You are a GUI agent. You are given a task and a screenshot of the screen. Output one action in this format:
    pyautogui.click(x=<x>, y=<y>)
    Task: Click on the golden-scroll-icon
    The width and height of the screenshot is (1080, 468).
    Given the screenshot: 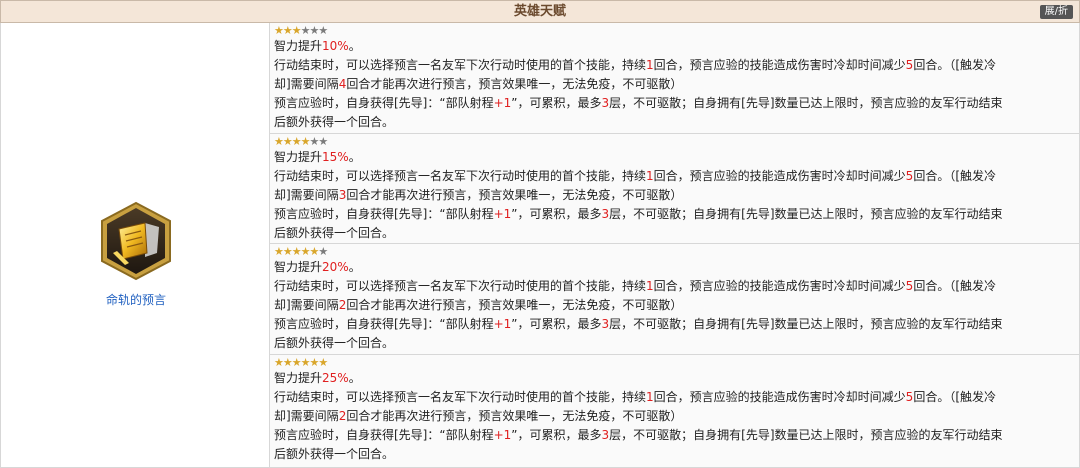 What is the action you would take?
    pyautogui.click(x=136, y=241)
    